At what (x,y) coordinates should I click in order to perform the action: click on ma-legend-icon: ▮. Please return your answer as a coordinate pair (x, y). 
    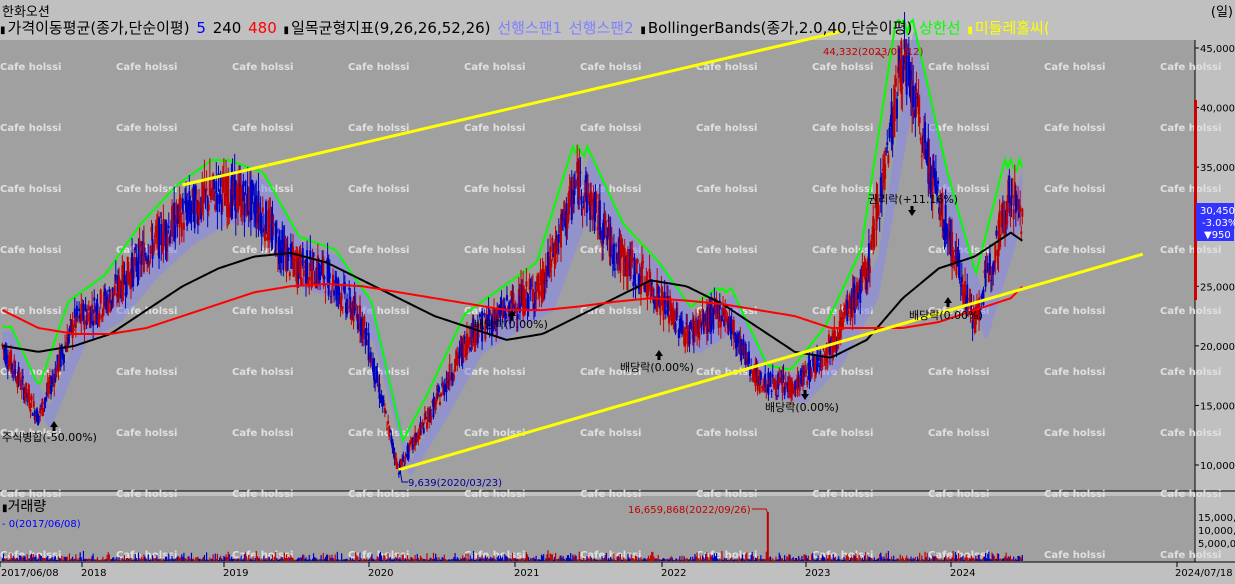
    Looking at the image, I should click on (3, 30).